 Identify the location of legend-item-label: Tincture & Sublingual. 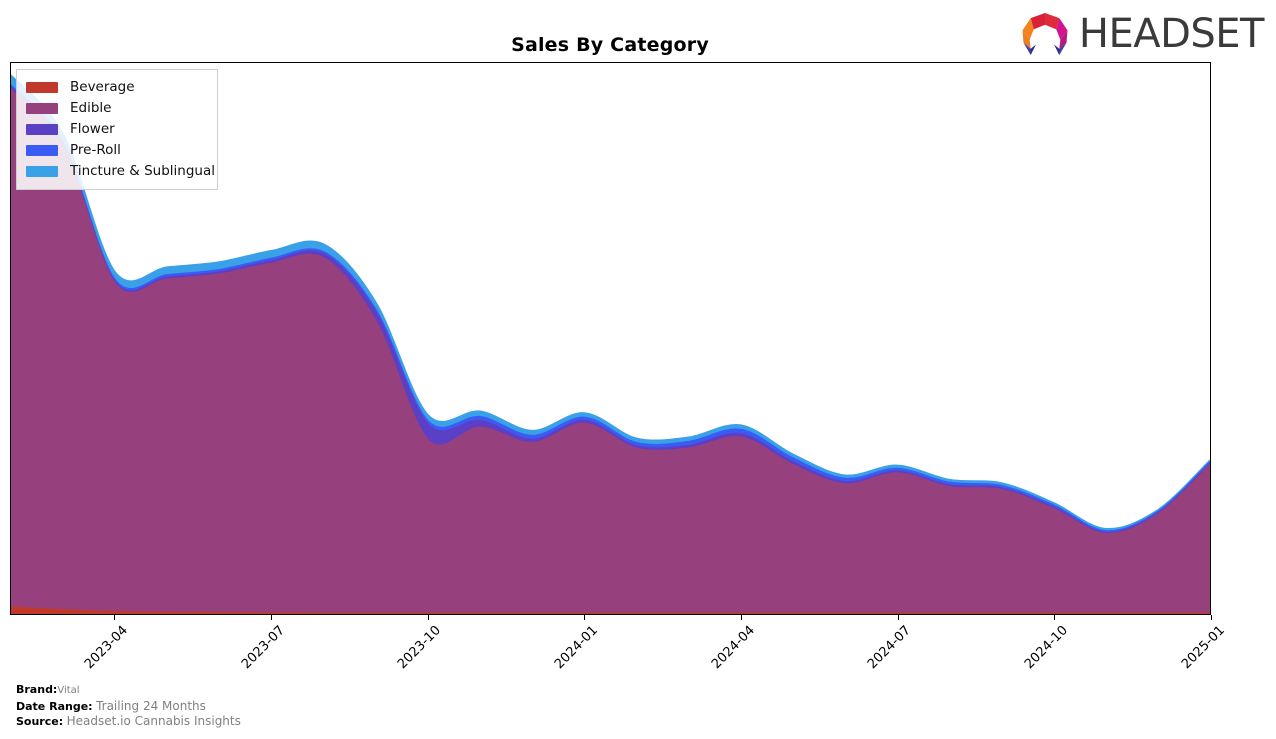
(142, 170).